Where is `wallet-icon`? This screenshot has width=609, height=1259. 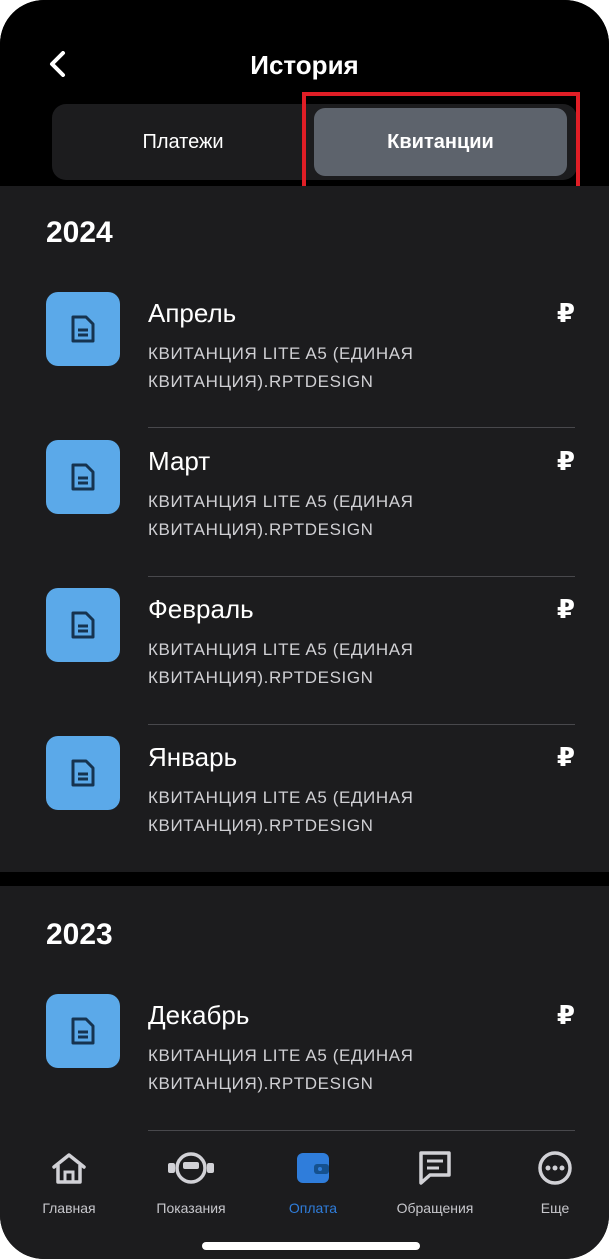 wallet-icon is located at coordinates (313, 1168).